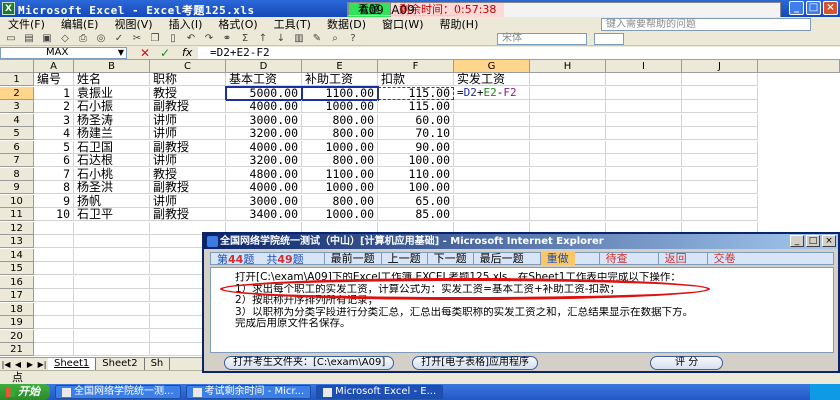 Image resolution: width=840 pixels, height=400 pixels. I want to click on tab-sheet3: Sh, so click(158, 364).